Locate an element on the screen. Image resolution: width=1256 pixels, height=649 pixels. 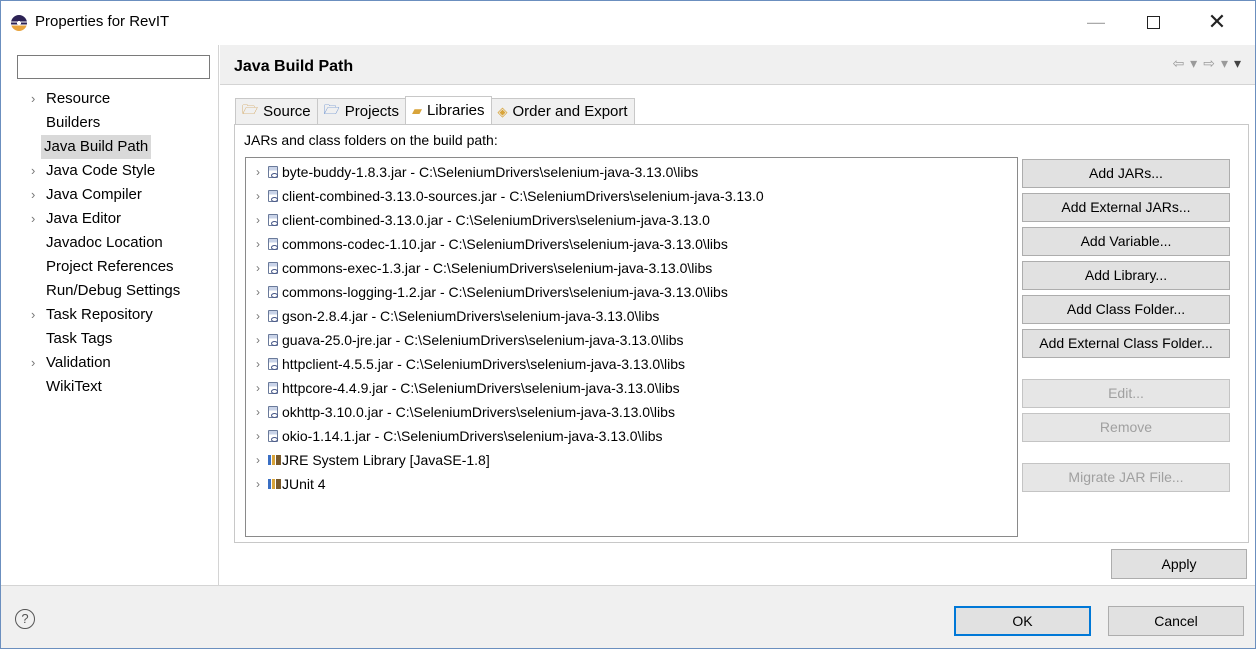
view-menu-icon: ▾ is located at coordinates (1237, 63).